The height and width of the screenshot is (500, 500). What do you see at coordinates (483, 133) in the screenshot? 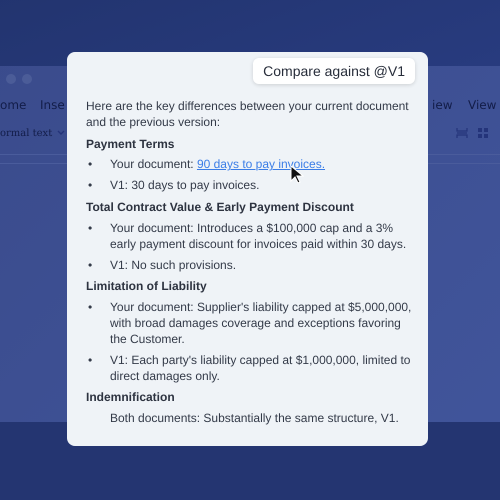
I see `grid-icon` at bounding box center [483, 133].